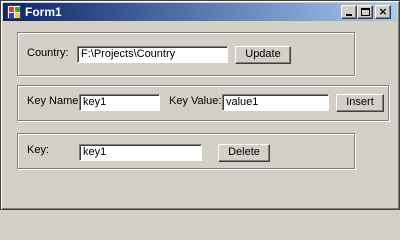 The image size is (400, 240). What do you see at coordinates (244, 153) in the screenshot?
I see `delete-button: Delete` at bounding box center [244, 153].